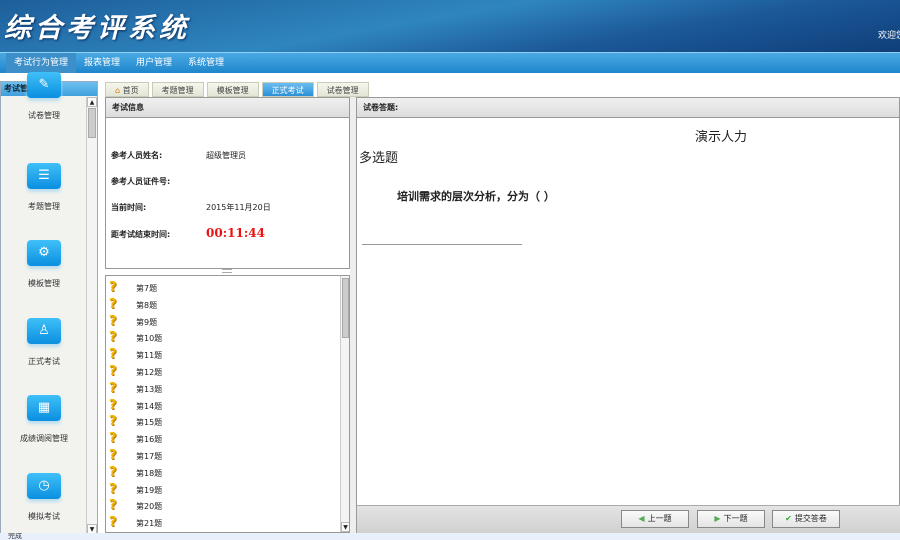 Image resolution: width=900 pixels, height=540 pixels. I want to click on nav-system: 系统管理, so click(206, 63).